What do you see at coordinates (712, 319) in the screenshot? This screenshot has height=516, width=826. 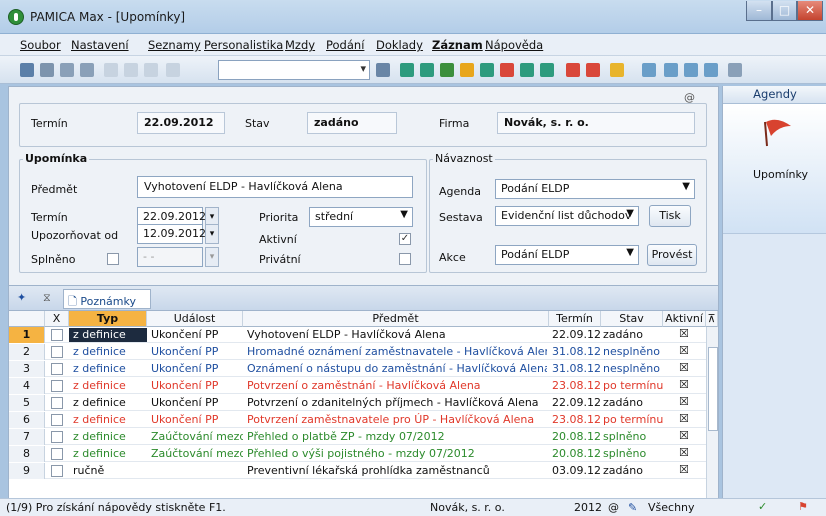 I see `scroll-top-button: ⊼` at bounding box center [712, 319].